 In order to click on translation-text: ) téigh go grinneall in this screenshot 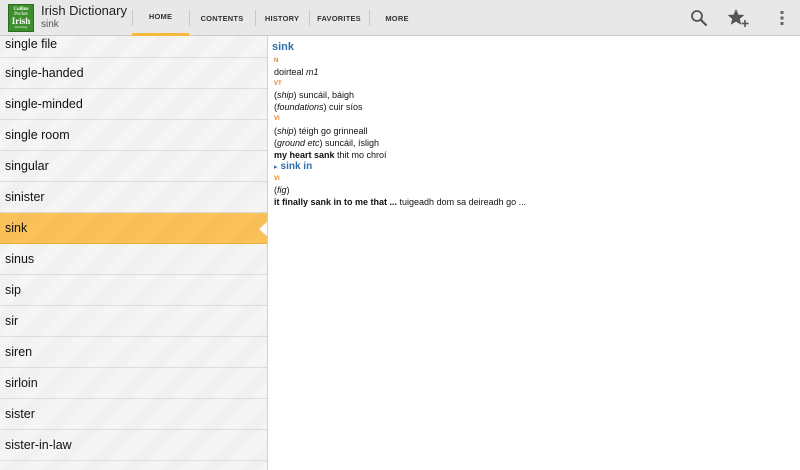, I will do `click(330, 131)`.